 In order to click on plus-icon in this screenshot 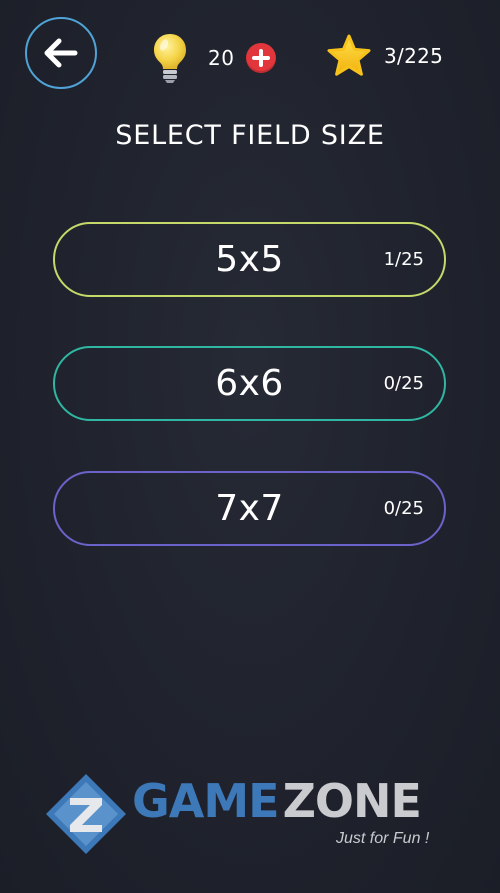, I will do `click(261, 58)`.